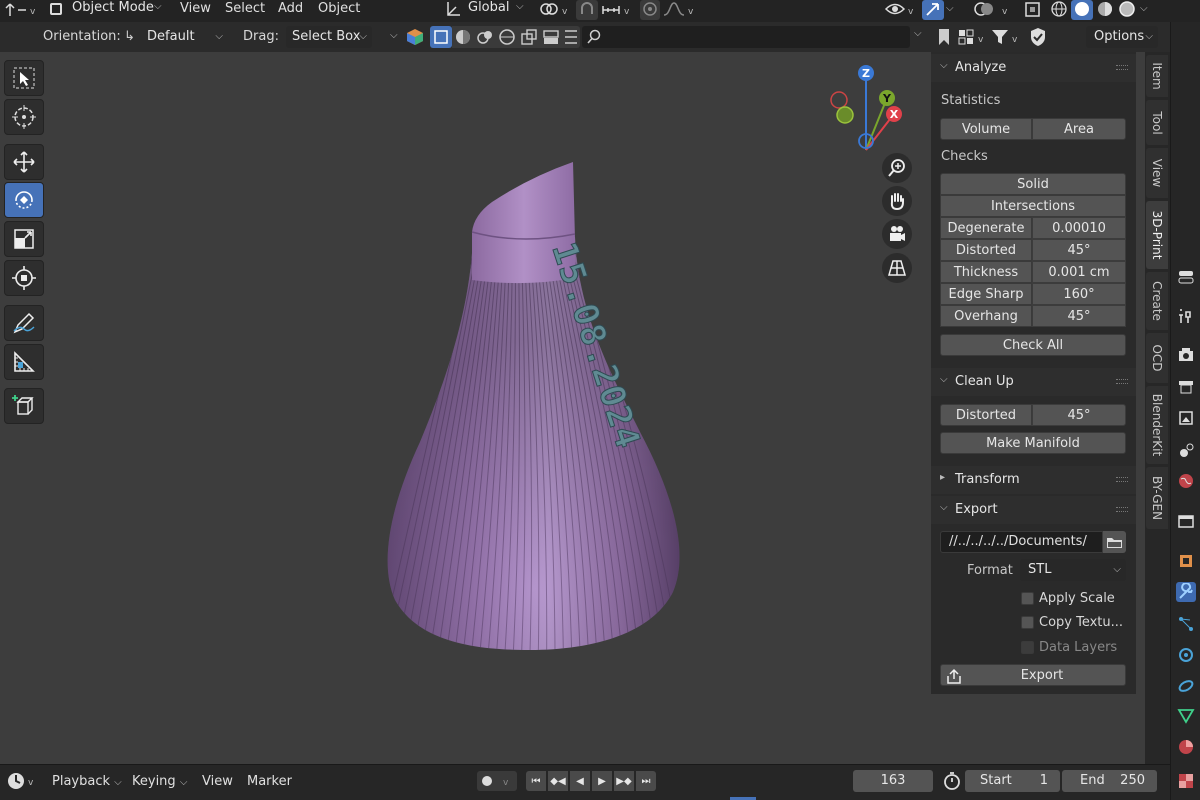  Describe the element at coordinates (1148, 10) in the screenshot. I see `shading-dropdown: ⌵` at that location.